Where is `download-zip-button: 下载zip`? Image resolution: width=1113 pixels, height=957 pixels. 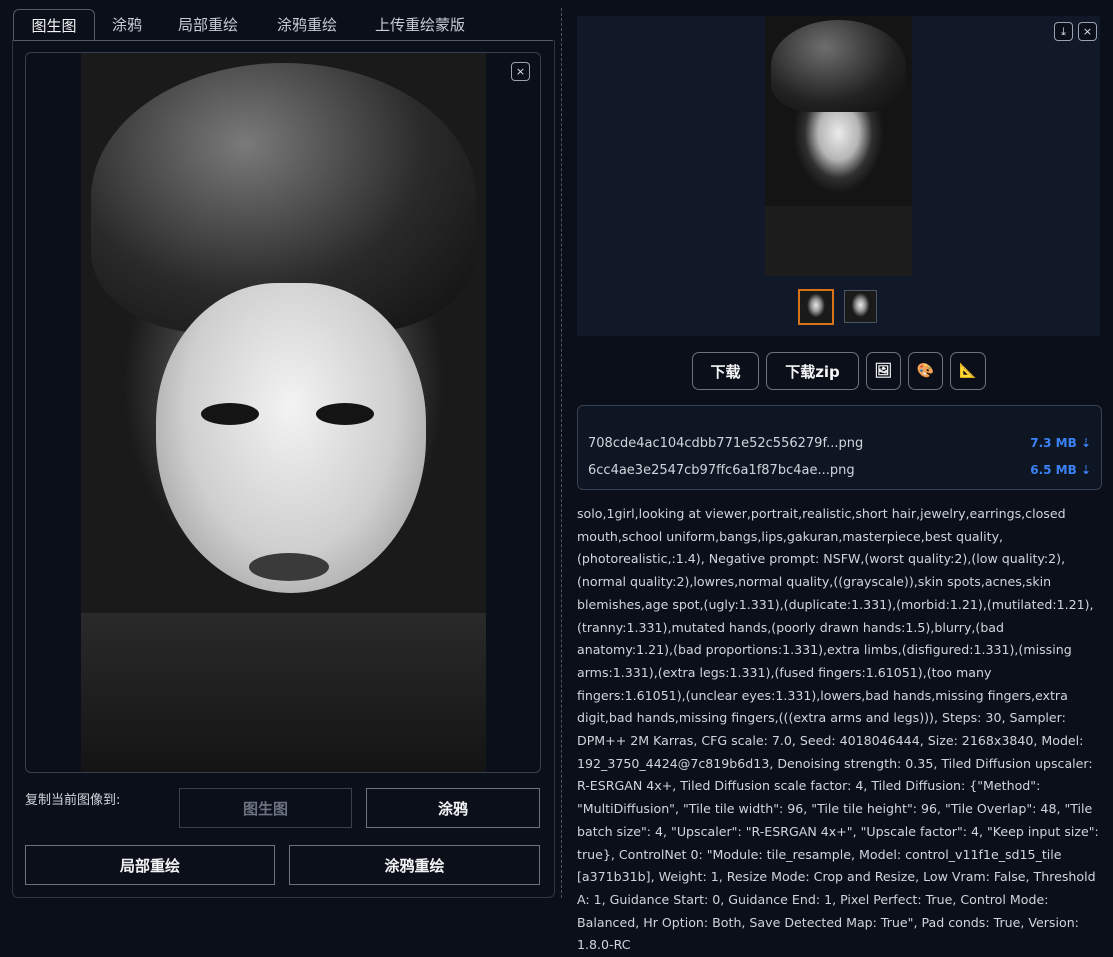
download-zip-button: 下载zip is located at coordinates (812, 371).